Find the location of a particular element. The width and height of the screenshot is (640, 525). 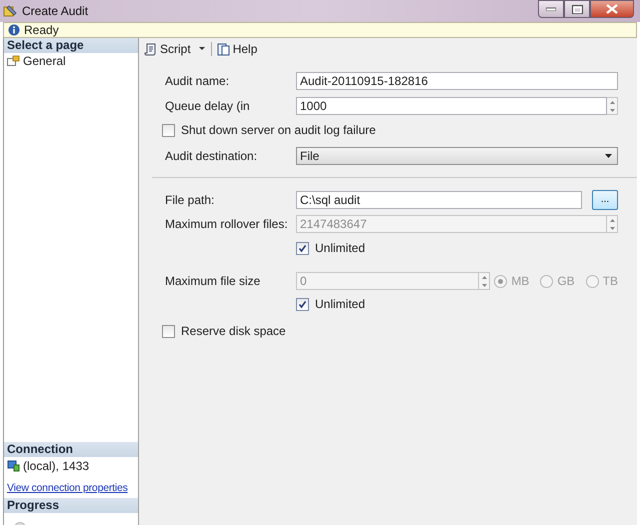

book-icon is located at coordinates (223, 49).